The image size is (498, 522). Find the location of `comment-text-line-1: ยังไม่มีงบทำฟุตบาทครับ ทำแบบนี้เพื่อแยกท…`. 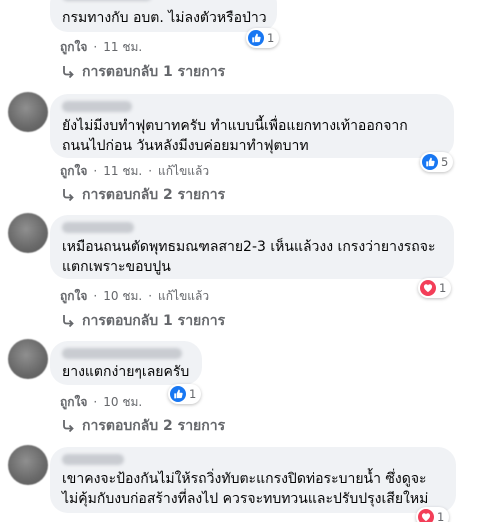

comment-text-line-1: ยังไม่มีงบทำฟุตบาทครับ ทำแบบนี้เพื่อแยกท… is located at coordinates (235, 126).